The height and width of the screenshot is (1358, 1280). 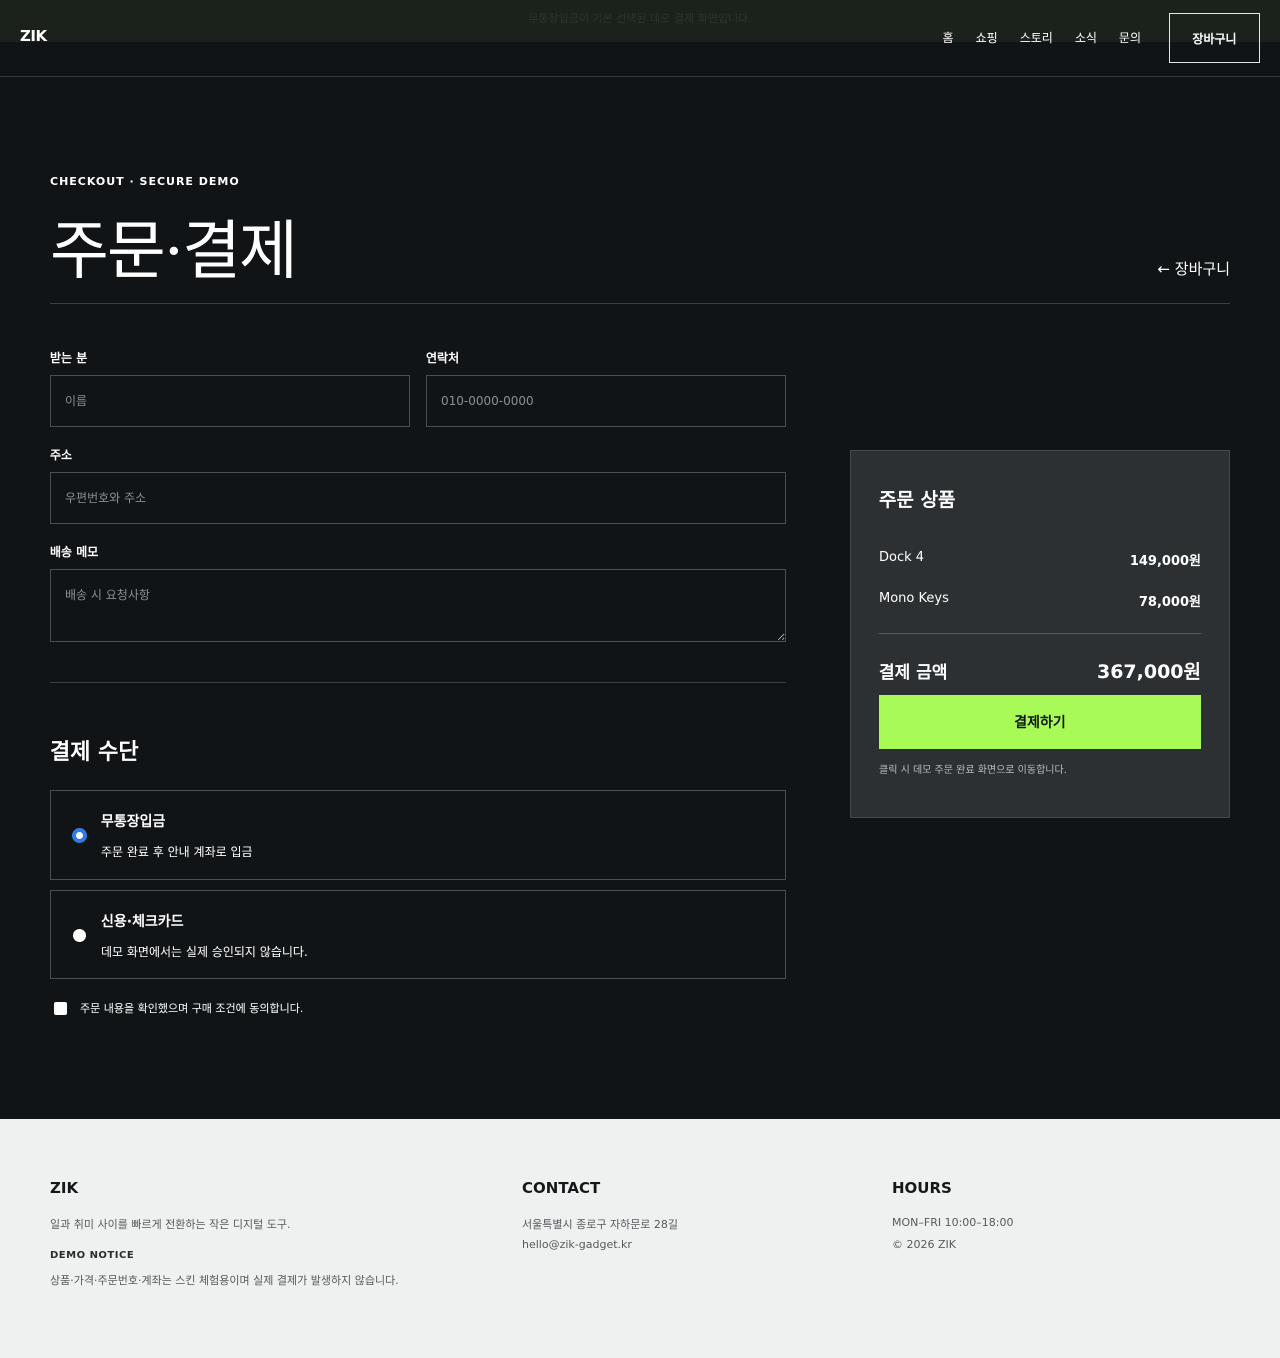 What do you see at coordinates (79, 935) in the screenshot?
I see `card-radio` at bounding box center [79, 935].